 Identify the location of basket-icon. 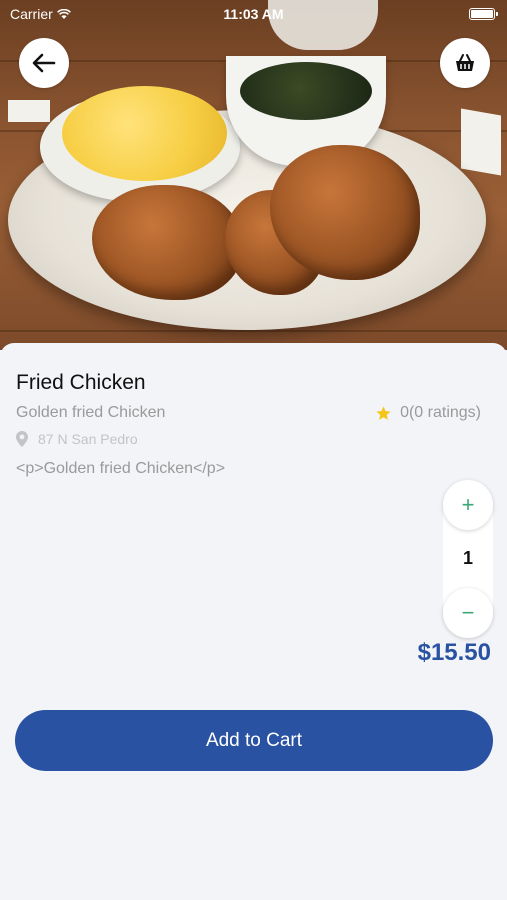
(465, 62).